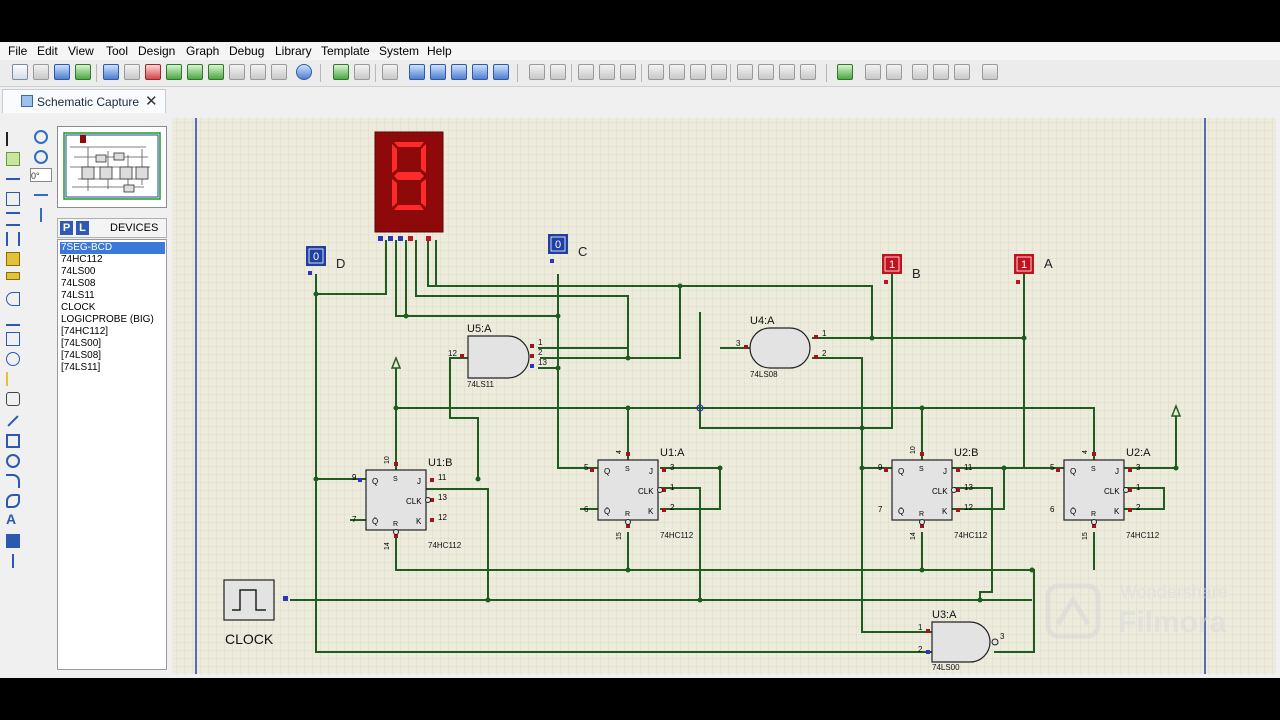  I want to click on terminals-icon, so click(13, 276).